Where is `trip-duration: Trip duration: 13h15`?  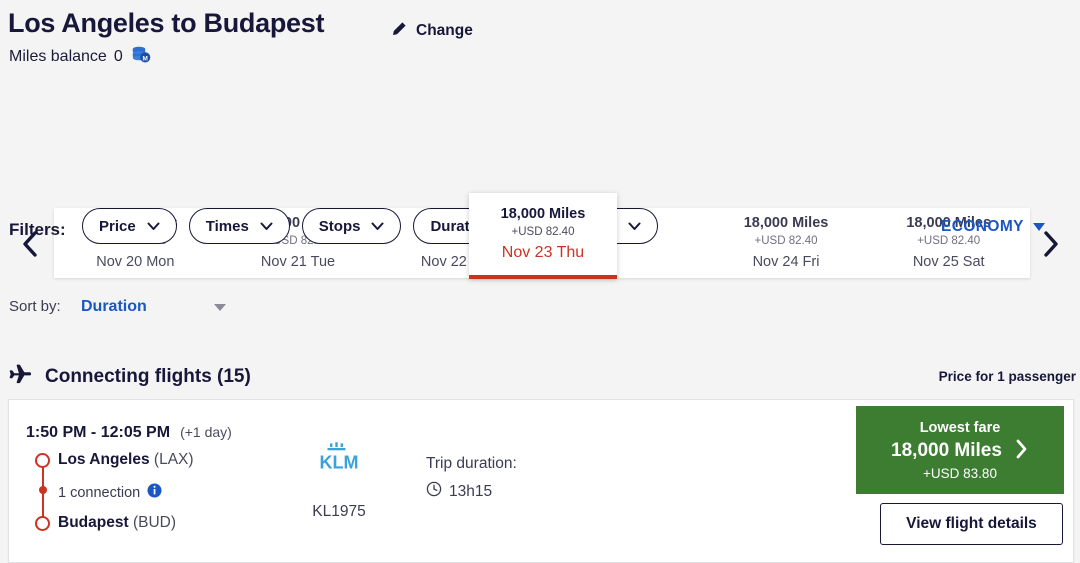
trip-duration: Trip duration: 13h15 is located at coordinates (471, 478).